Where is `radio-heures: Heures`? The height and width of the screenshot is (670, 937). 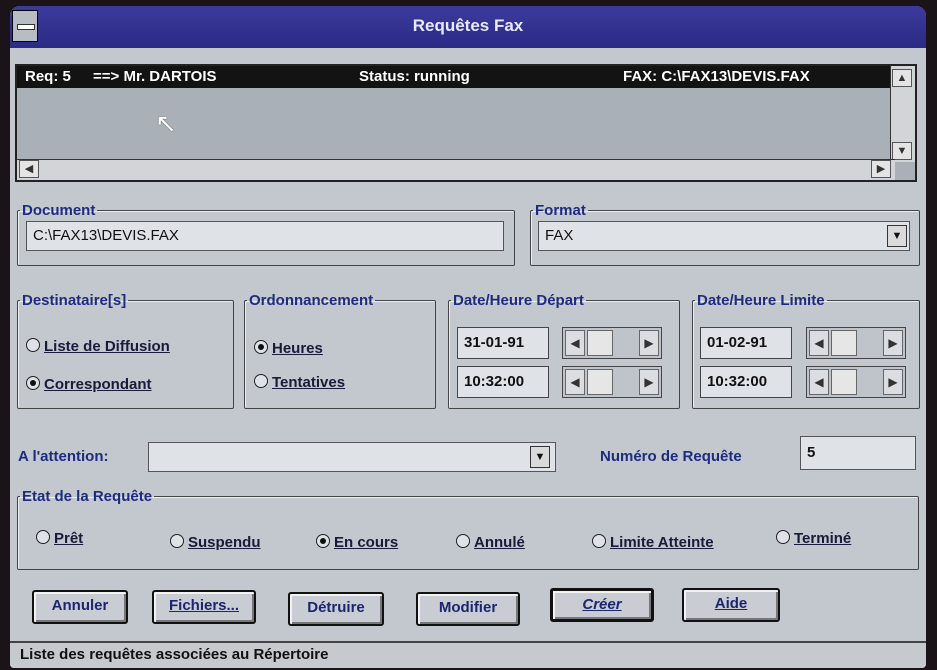 radio-heures: Heures is located at coordinates (288, 348).